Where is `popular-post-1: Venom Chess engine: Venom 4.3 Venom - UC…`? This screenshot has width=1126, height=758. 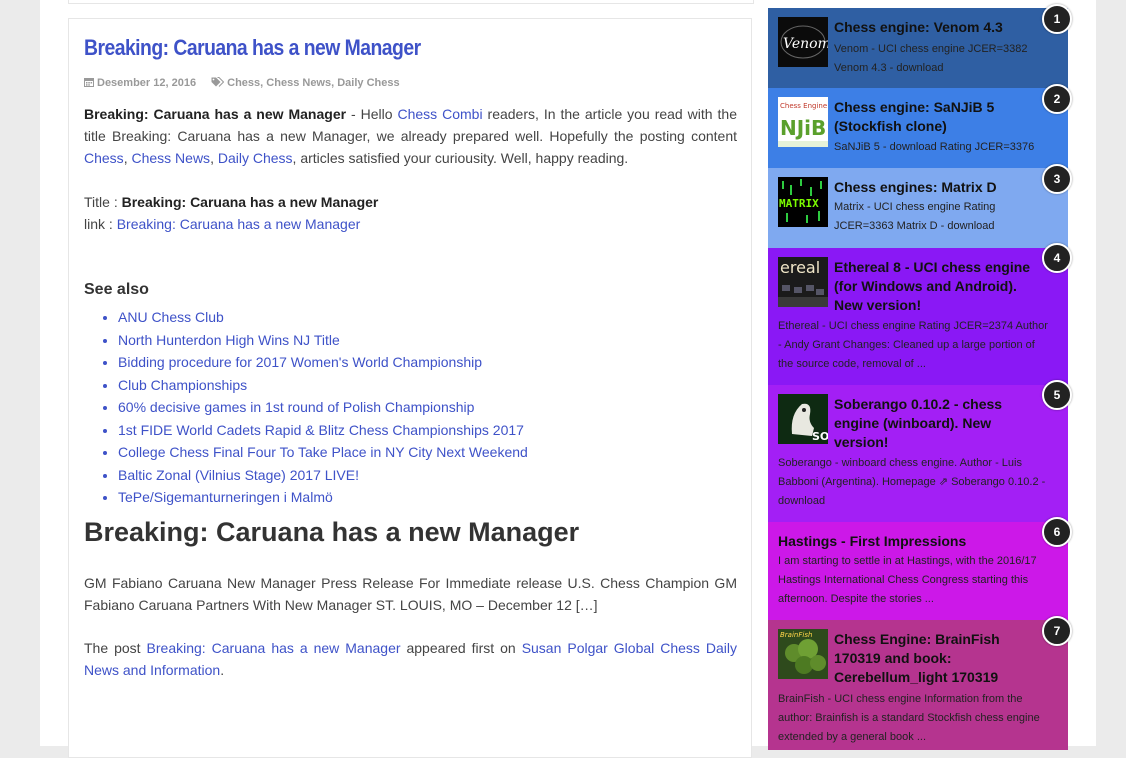
popular-post-1: Venom Chess engine: Venom 4.3 Venom - UC… is located at coordinates (918, 48).